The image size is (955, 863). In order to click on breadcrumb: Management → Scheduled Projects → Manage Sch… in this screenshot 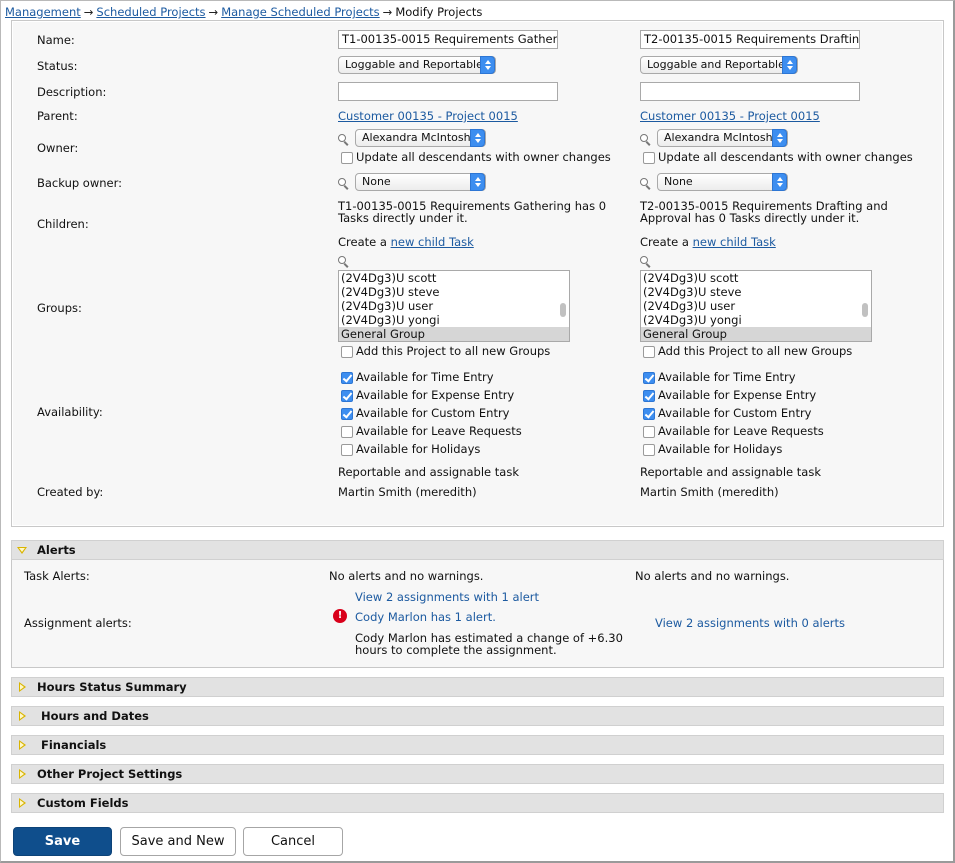, I will do `click(243, 12)`.